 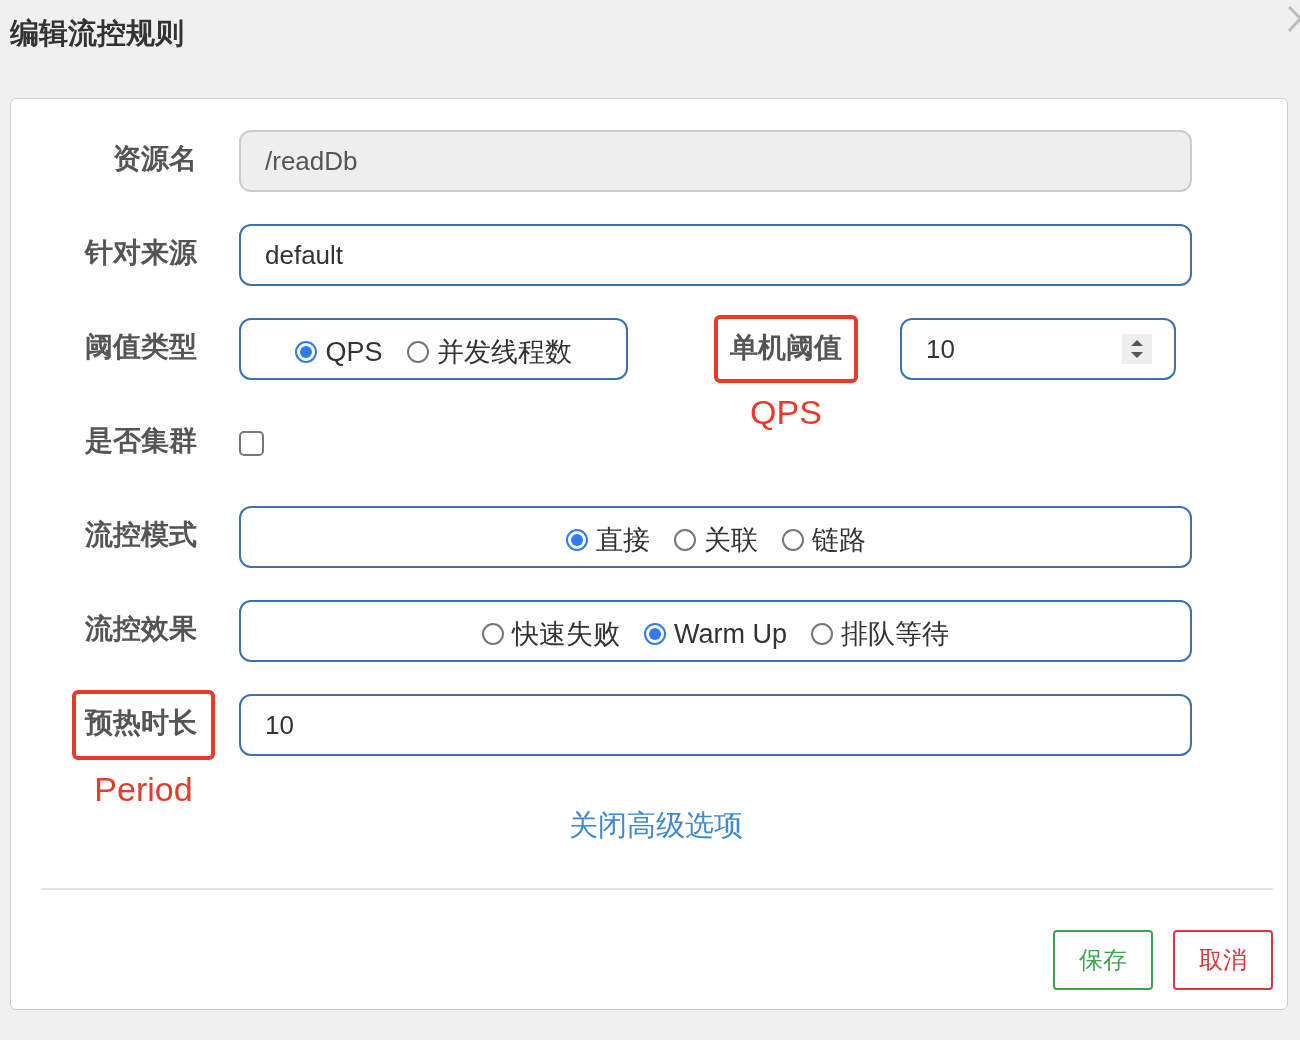 What do you see at coordinates (141, 722) in the screenshot?
I see `field-label: 预热时长` at bounding box center [141, 722].